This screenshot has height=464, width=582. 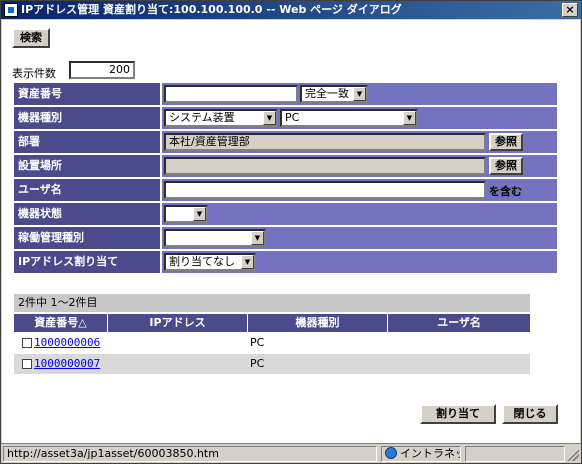 I want to click on user-name-label: ユーザ名, so click(x=87, y=190).